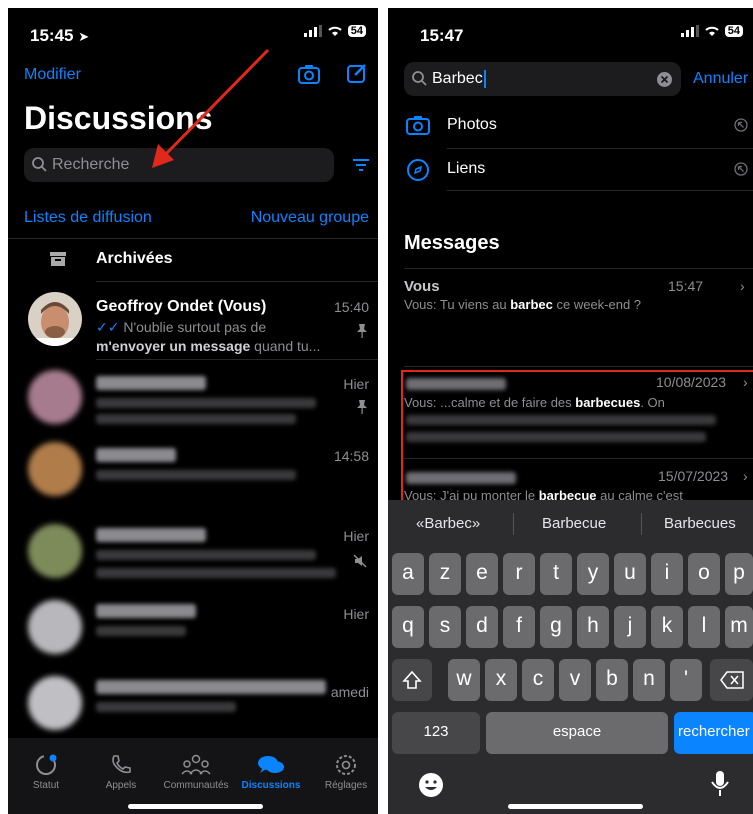 The height and width of the screenshot is (814, 753). Describe the element at coordinates (482, 627) in the screenshot. I see `key-d: d` at that location.